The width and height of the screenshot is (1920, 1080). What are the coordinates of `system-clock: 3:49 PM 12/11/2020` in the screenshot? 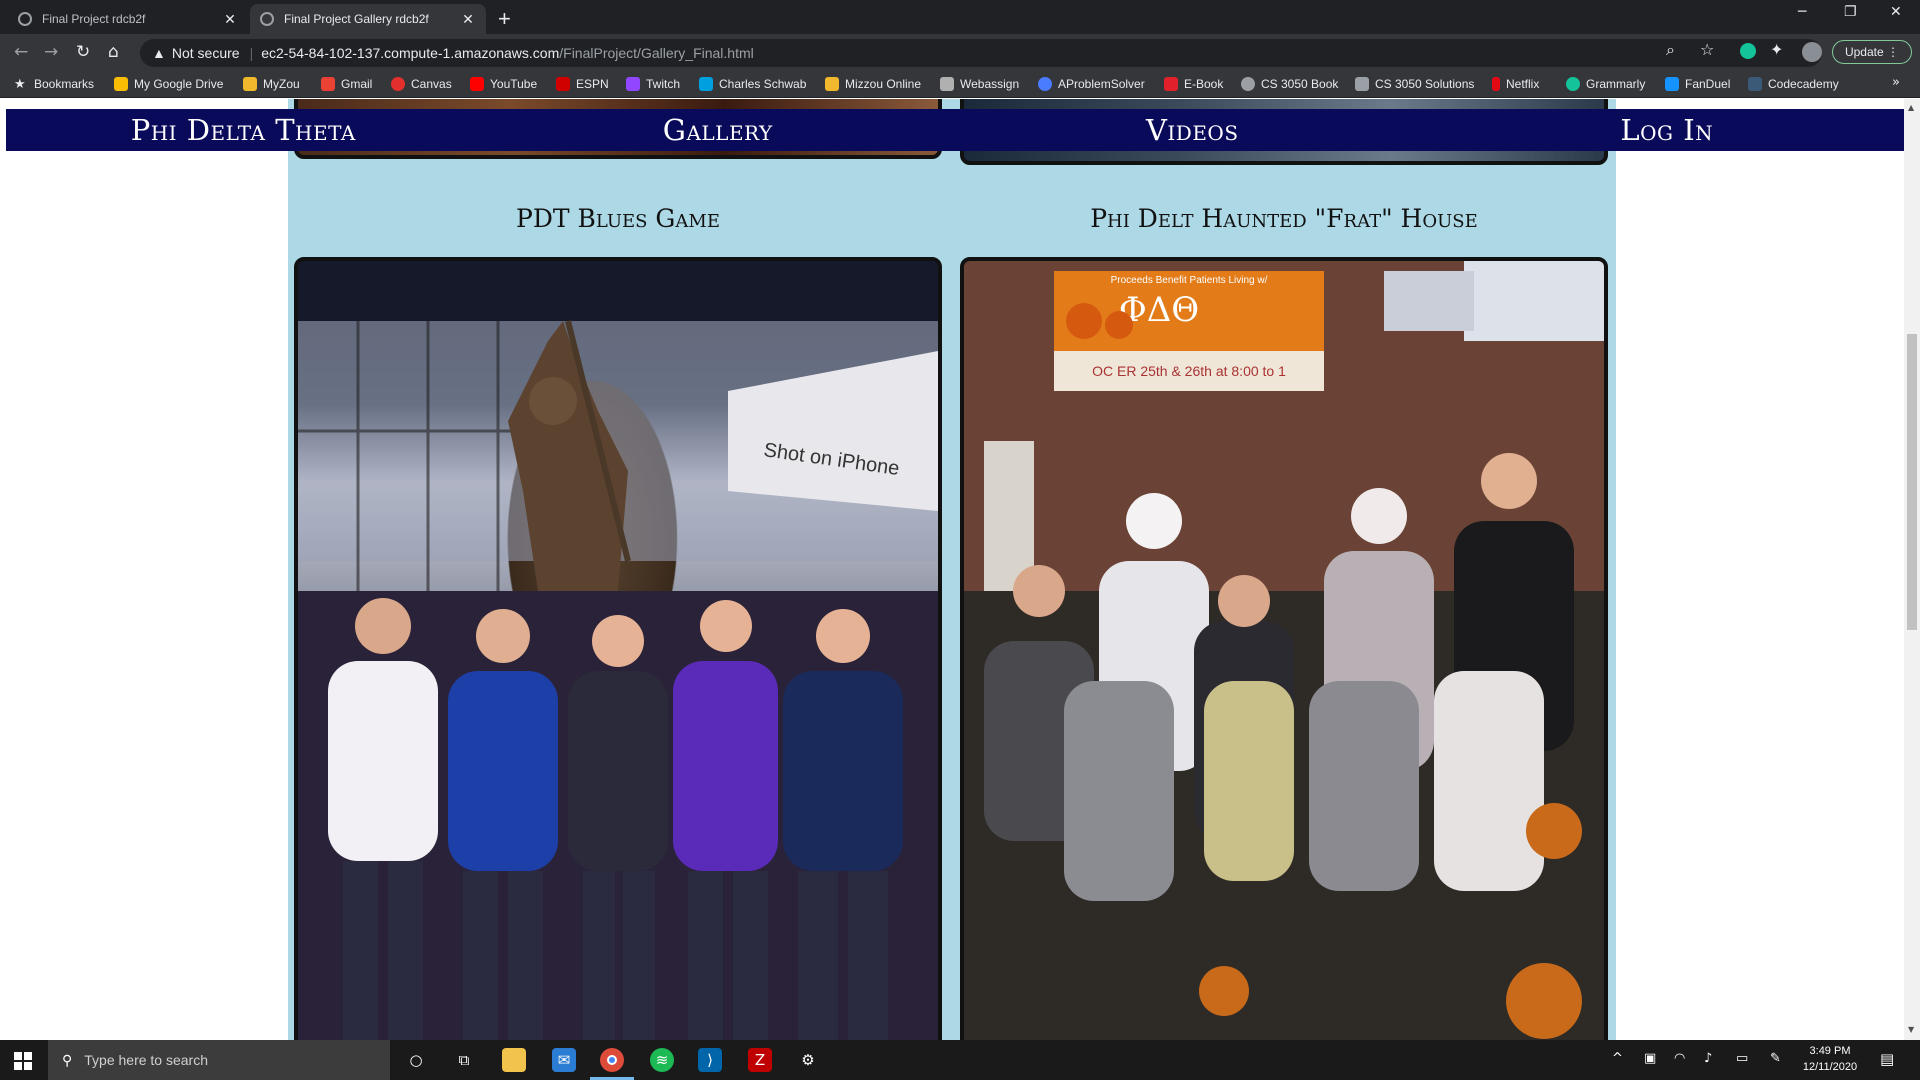 It's located at (1830, 1059).